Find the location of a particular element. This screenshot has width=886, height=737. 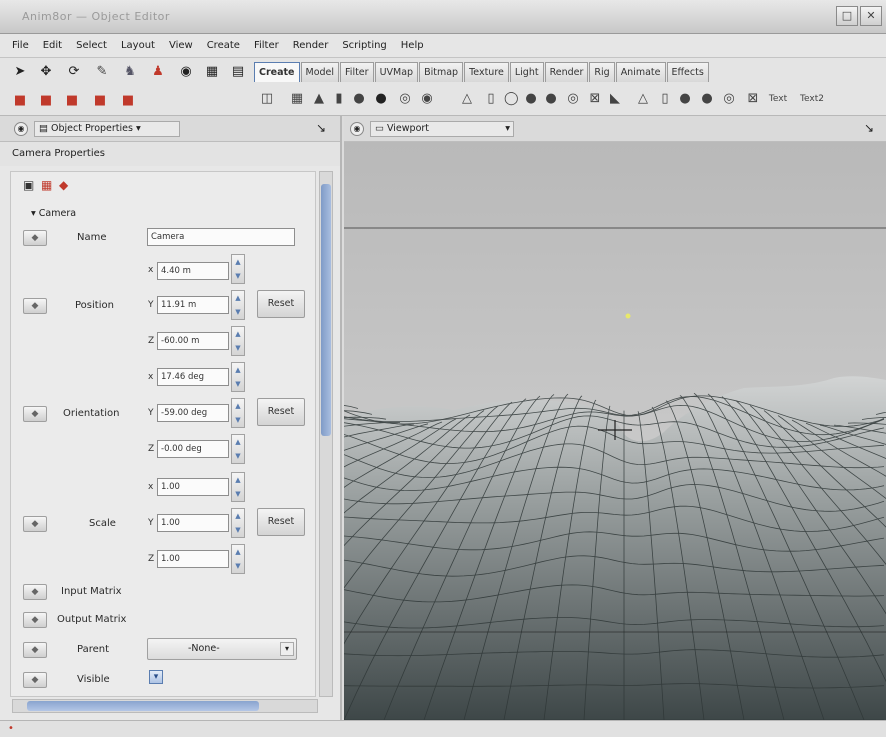

horizontal-scrollbar is located at coordinates (165, 706).